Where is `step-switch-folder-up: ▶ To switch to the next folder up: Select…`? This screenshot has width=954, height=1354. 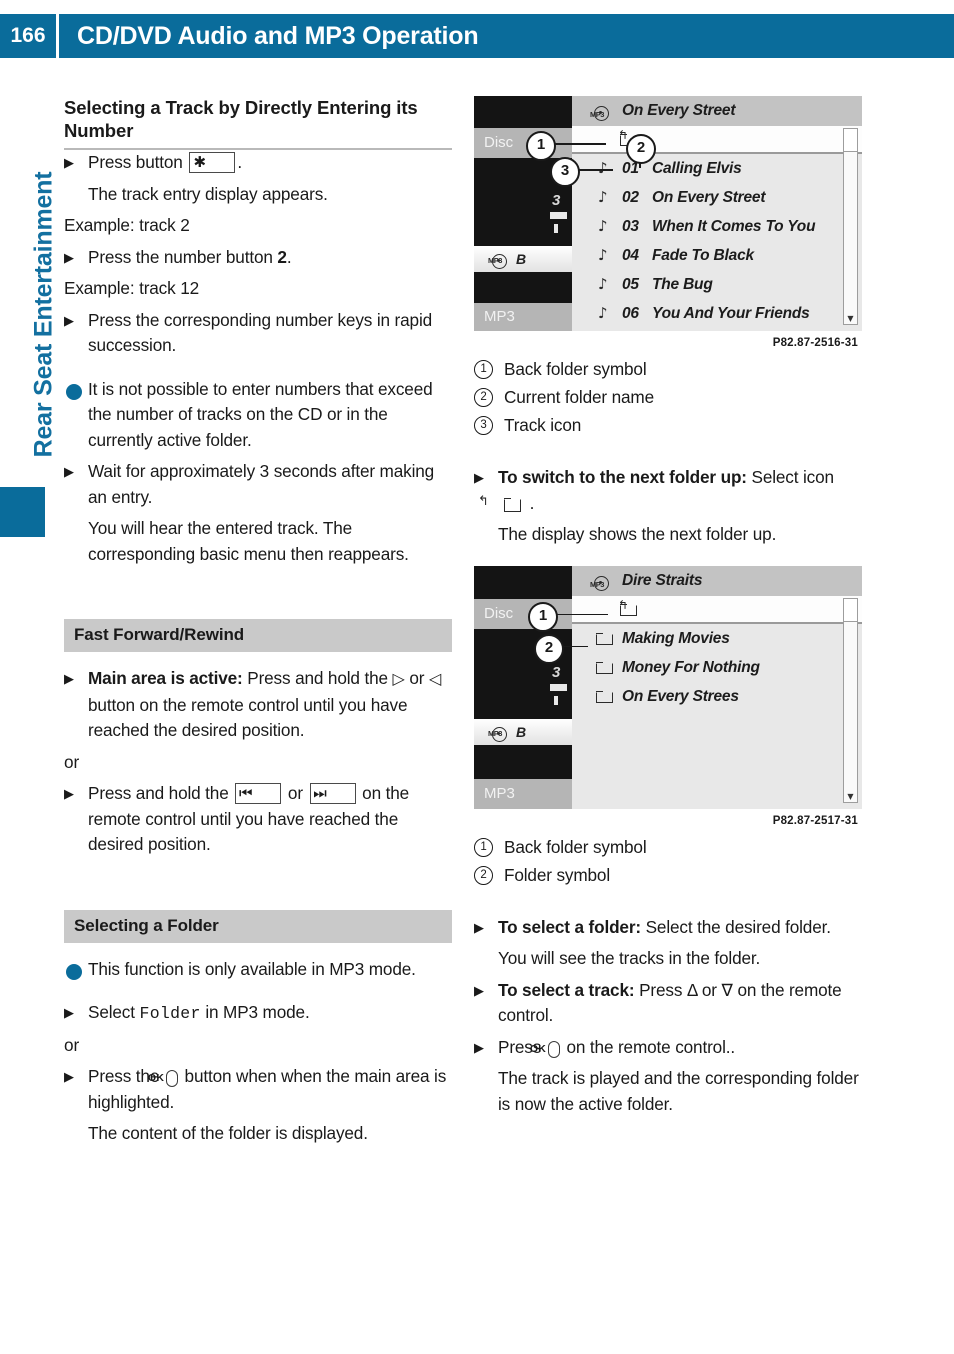 step-switch-folder-up: ▶ To switch to the next folder up: Select… is located at coordinates (654, 490).